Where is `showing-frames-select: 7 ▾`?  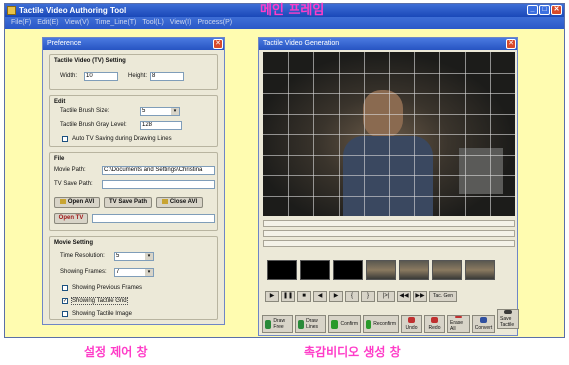
showing-frames-select: 7 ▾ is located at coordinates (134, 272).